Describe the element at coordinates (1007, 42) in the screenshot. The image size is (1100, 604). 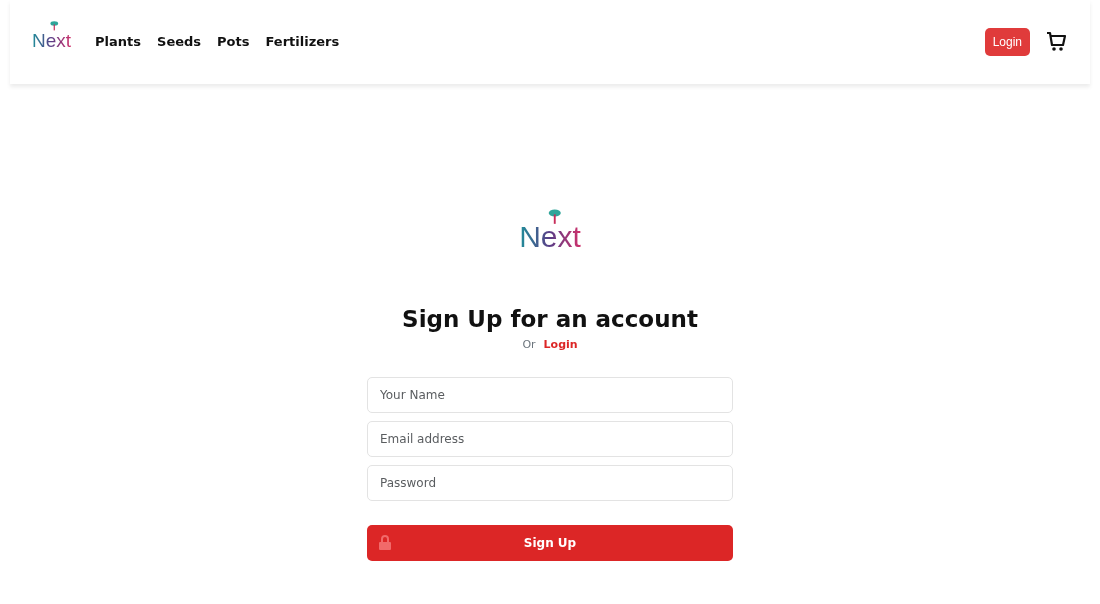
I see `login-button: Login` at that location.